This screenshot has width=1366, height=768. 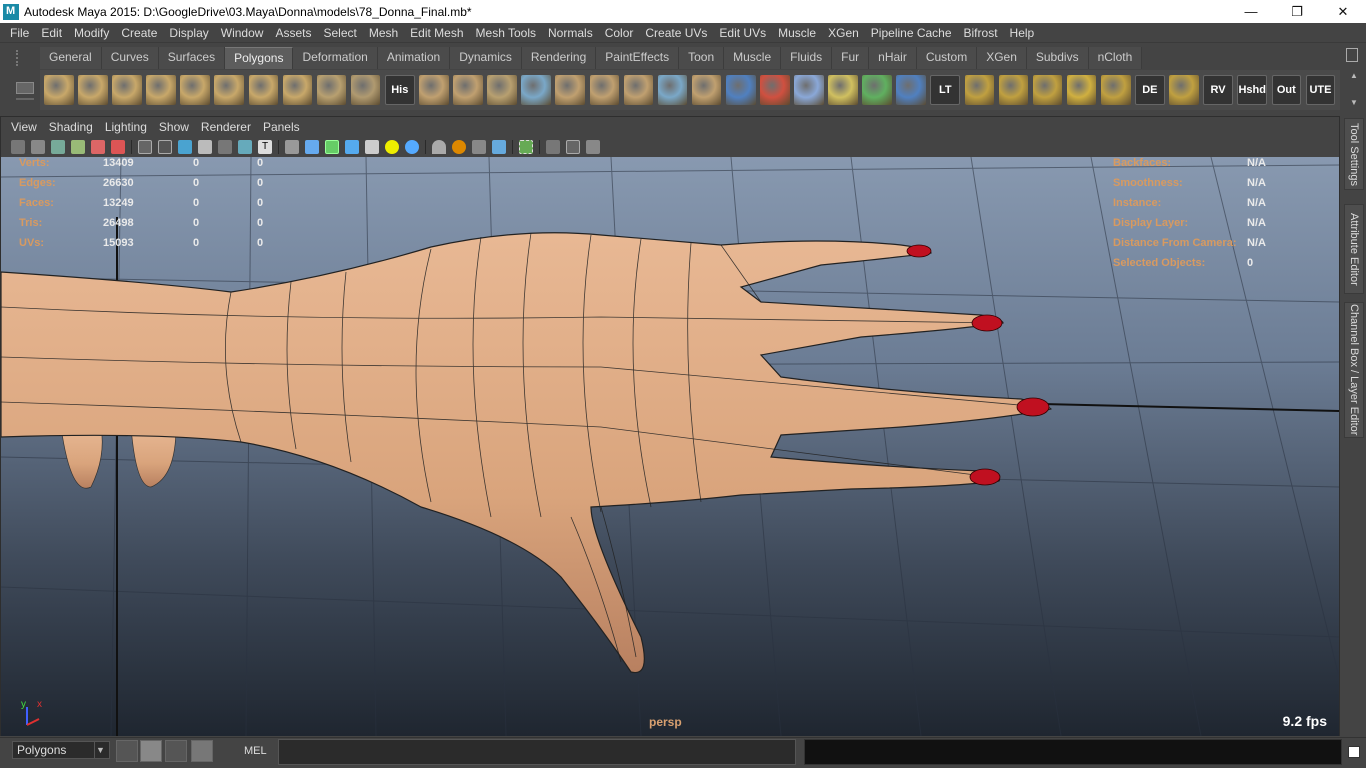 What do you see at coordinates (604, 90) in the screenshot?
I see `bridge-icon` at bounding box center [604, 90].